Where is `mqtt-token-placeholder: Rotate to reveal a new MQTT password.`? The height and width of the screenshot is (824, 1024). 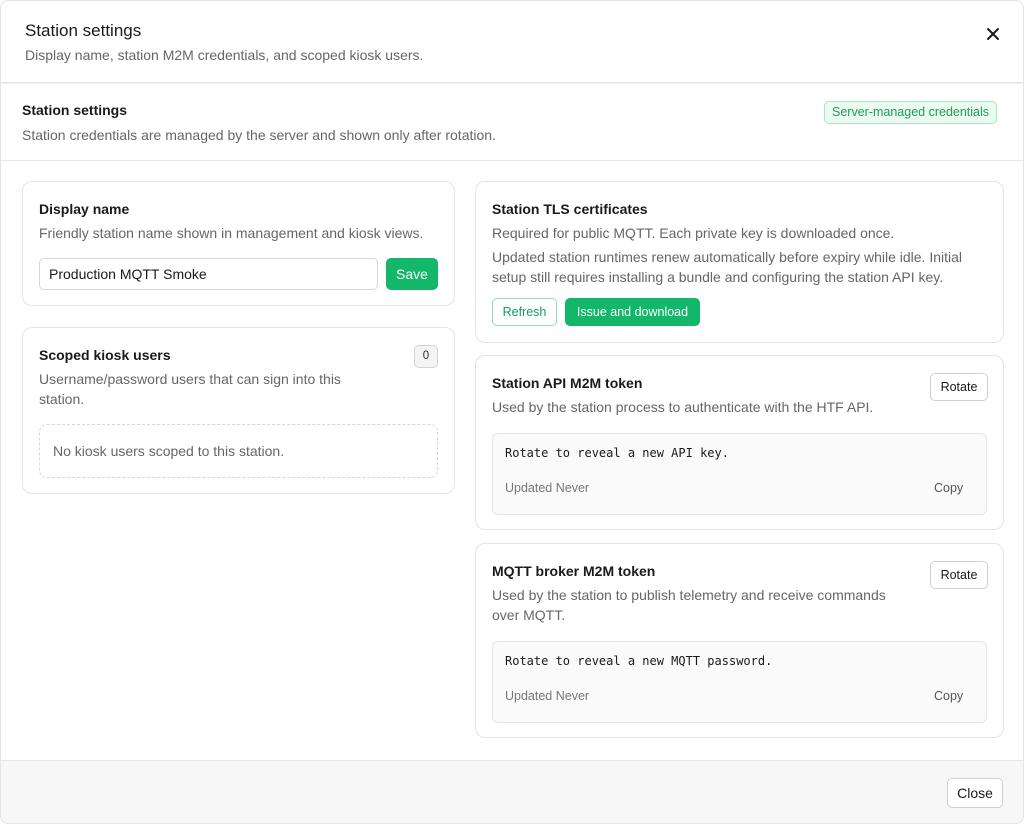 mqtt-token-placeholder: Rotate to reveal a new MQTT password. is located at coordinates (639, 661).